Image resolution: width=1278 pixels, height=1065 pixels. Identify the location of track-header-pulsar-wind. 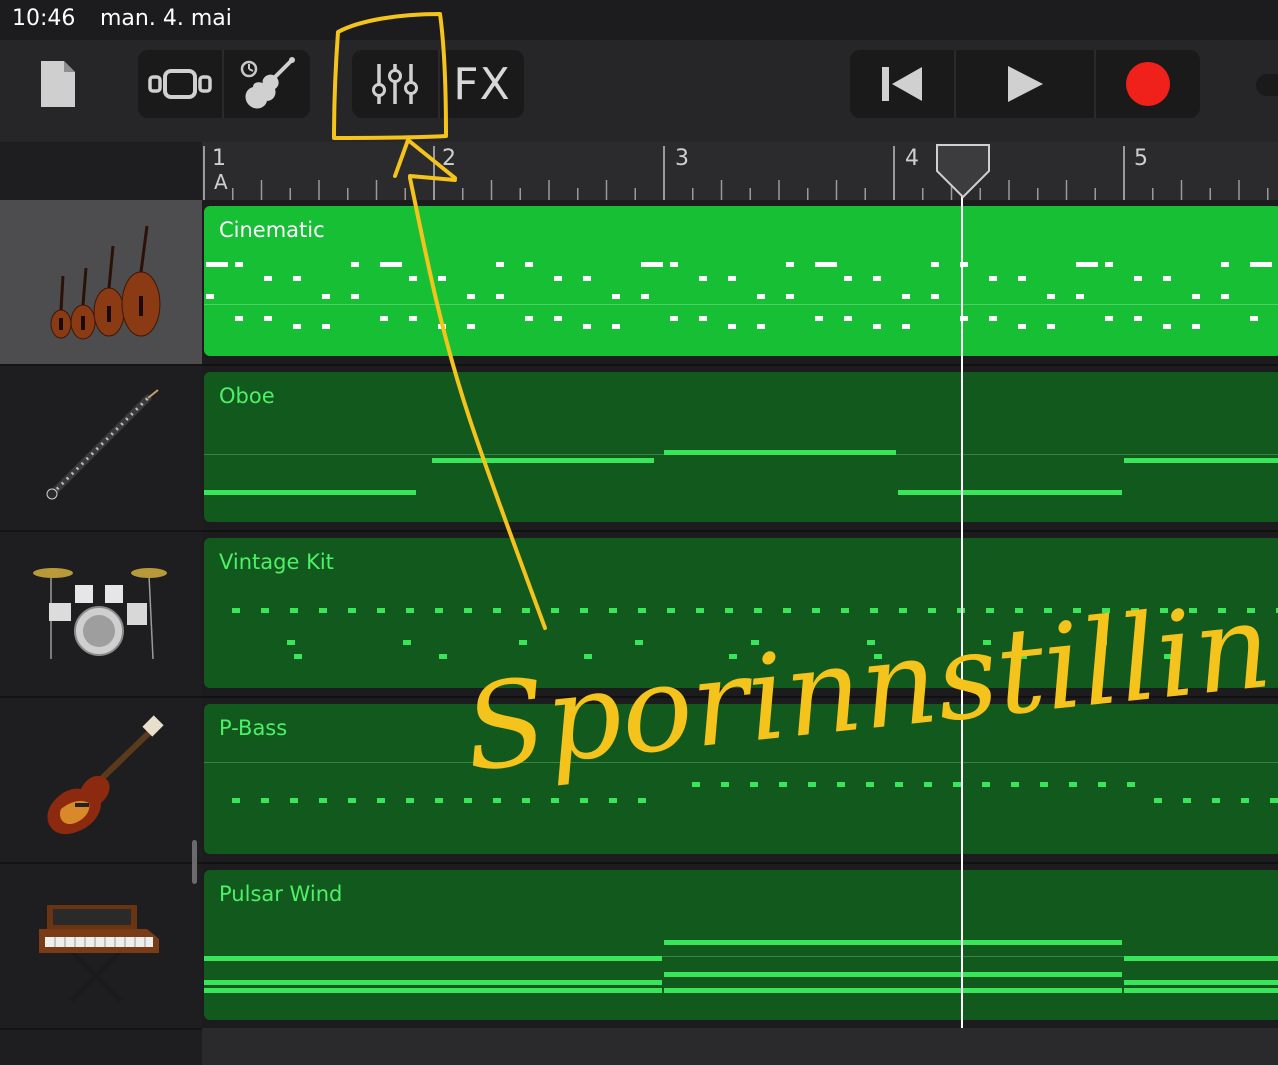
(101, 947).